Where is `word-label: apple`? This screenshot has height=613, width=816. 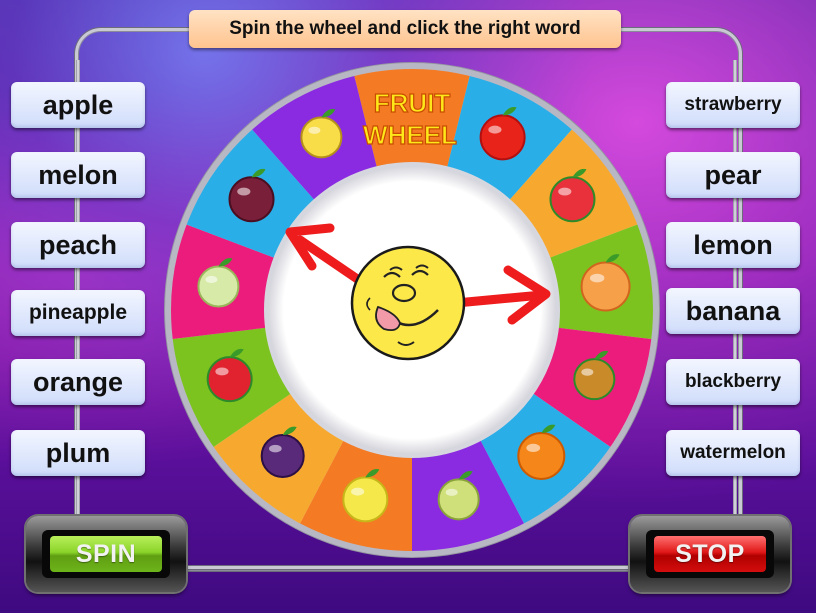 word-label: apple is located at coordinates (78, 104).